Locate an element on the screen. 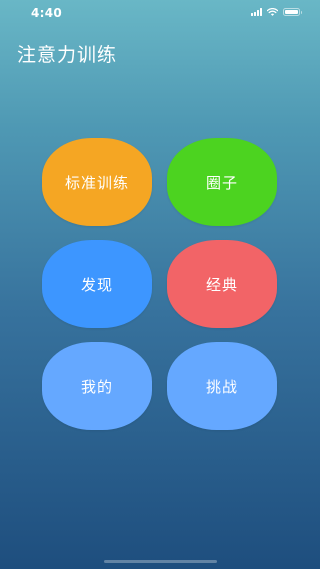  standard-training-button: 标准训练 is located at coordinates (97, 182).